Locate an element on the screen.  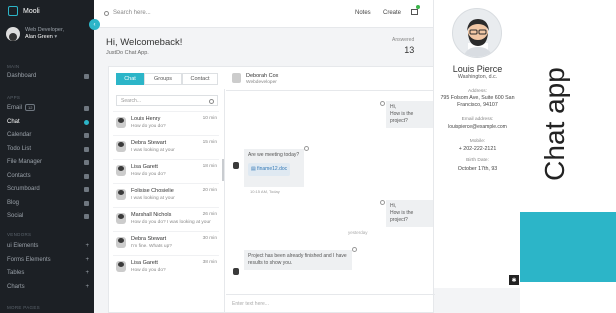
inbox-icon is located at coordinates (414, 12).